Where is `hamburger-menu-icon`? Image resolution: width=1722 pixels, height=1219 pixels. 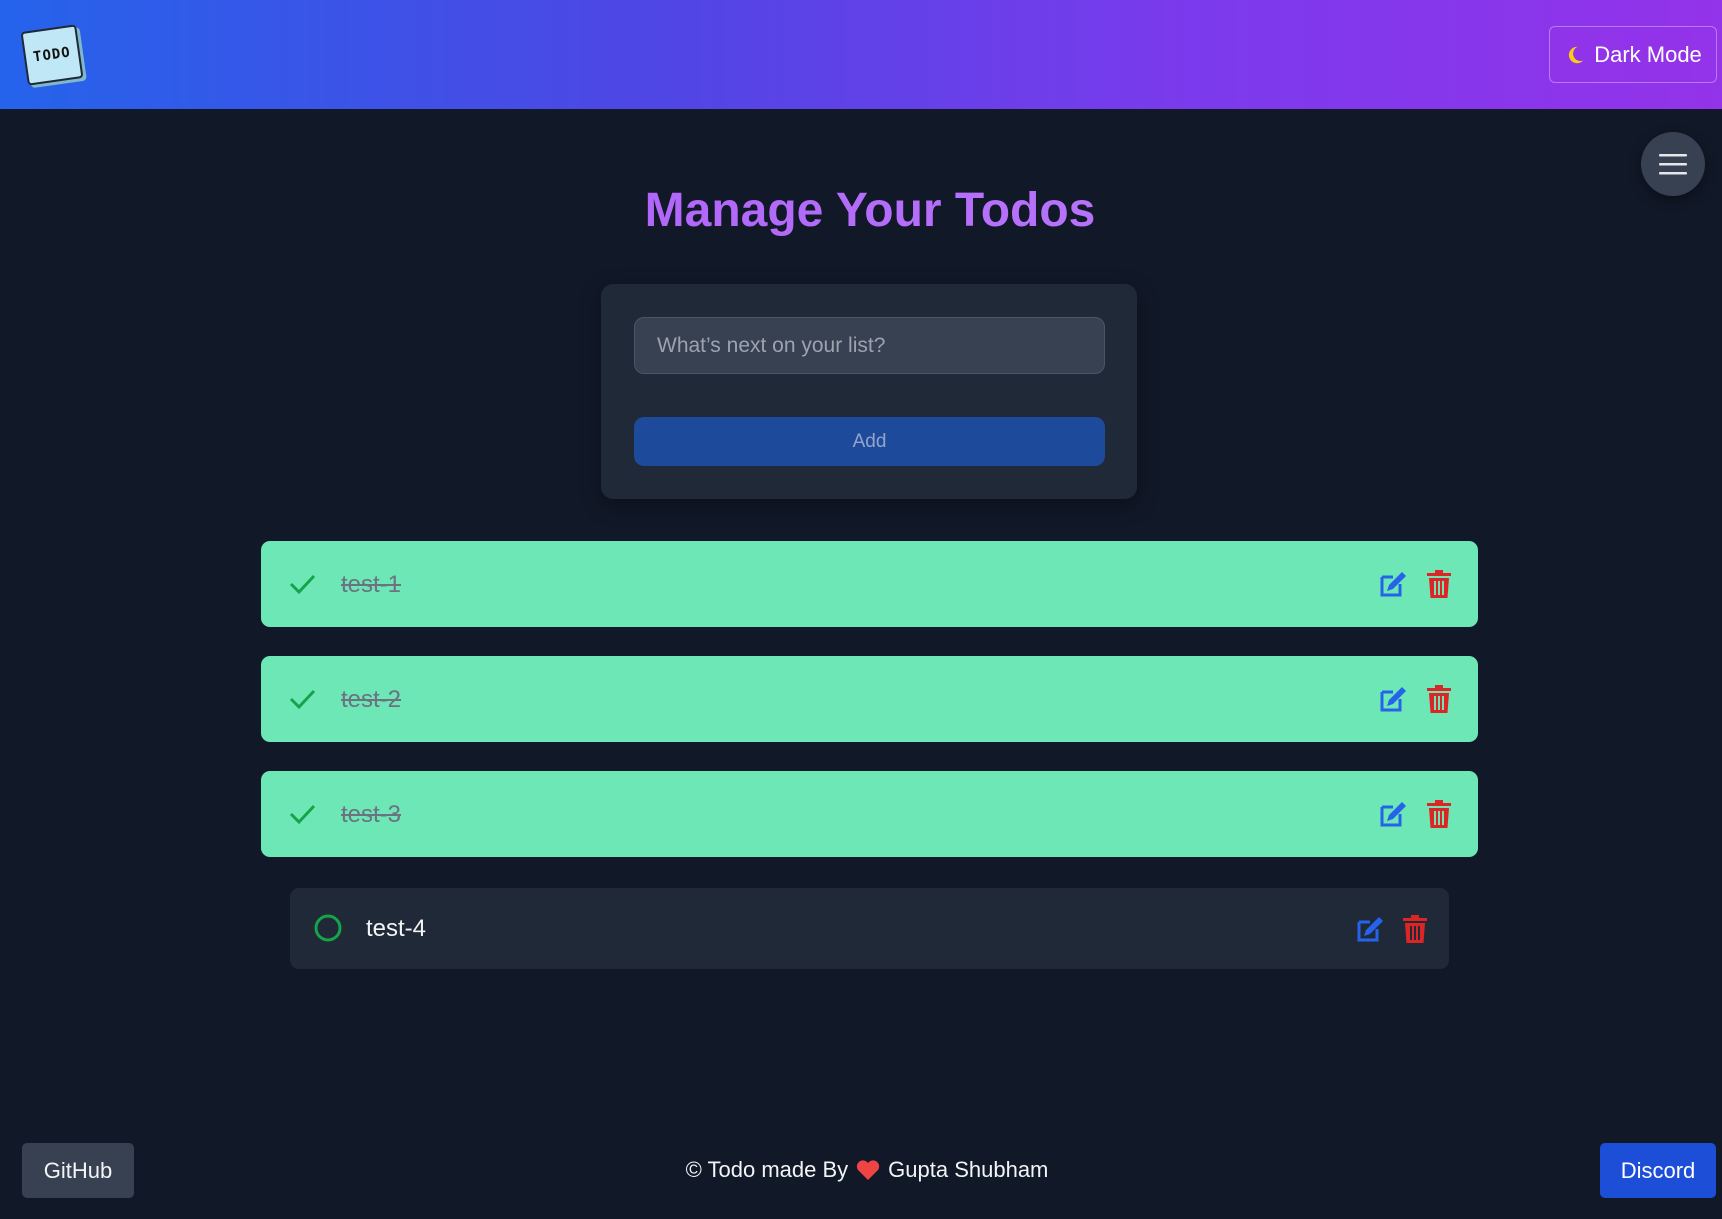 hamburger-menu-icon is located at coordinates (1673, 164).